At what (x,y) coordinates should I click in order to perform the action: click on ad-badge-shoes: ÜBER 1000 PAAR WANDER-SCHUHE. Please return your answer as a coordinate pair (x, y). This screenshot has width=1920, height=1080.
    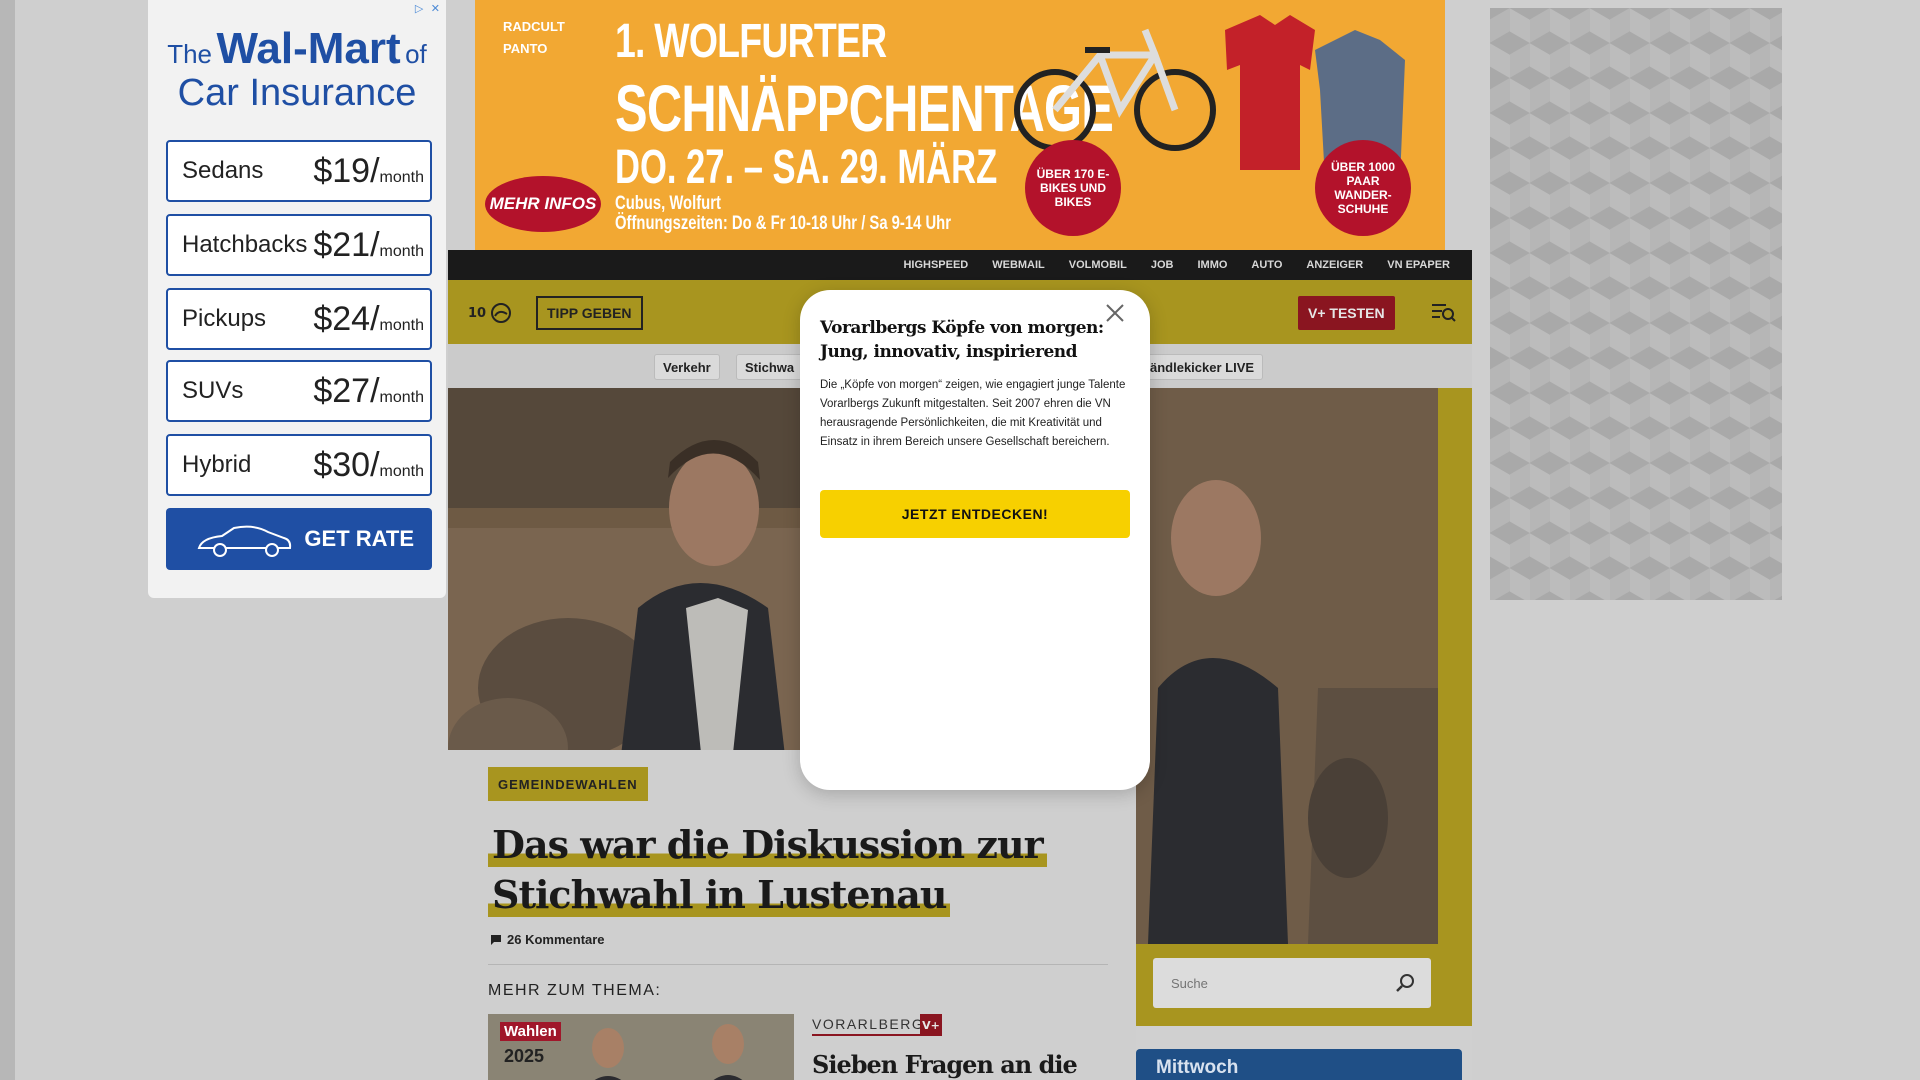
    Looking at the image, I should click on (1363, 188).